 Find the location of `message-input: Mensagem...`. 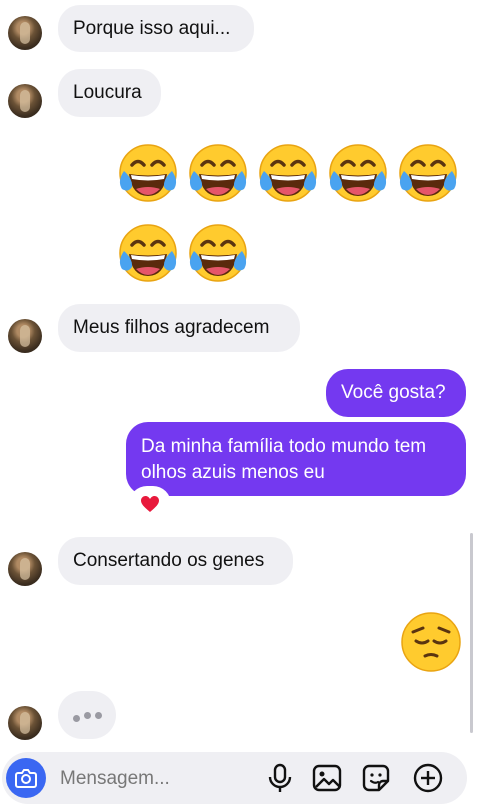

message-input: Mensagem... is located at coordinates (115, 779).